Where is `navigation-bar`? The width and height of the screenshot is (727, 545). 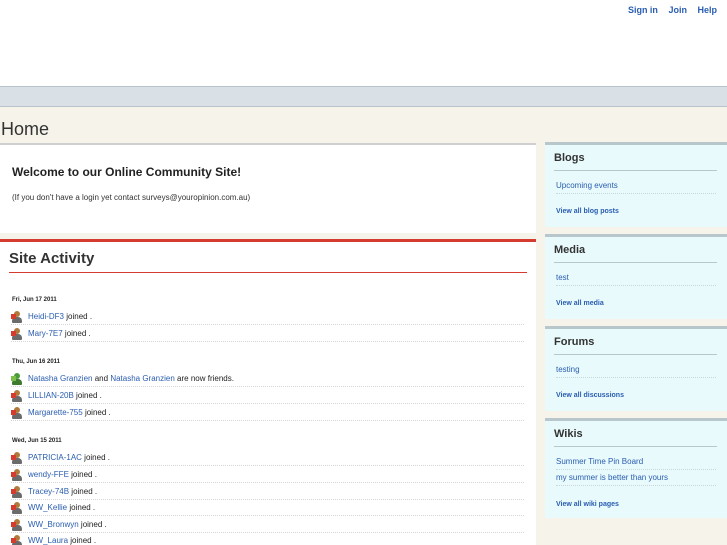 navigation-bar is located at coordinates (363, 96).